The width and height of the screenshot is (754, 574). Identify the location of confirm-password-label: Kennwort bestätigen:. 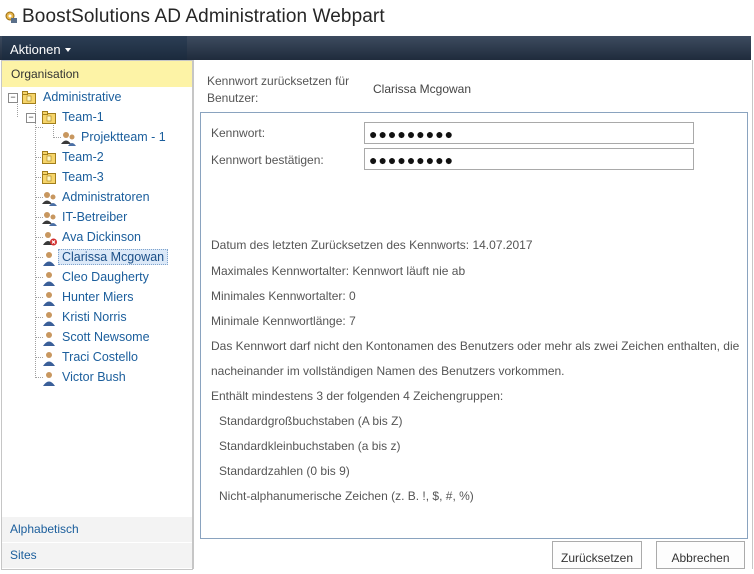
(267, 160).